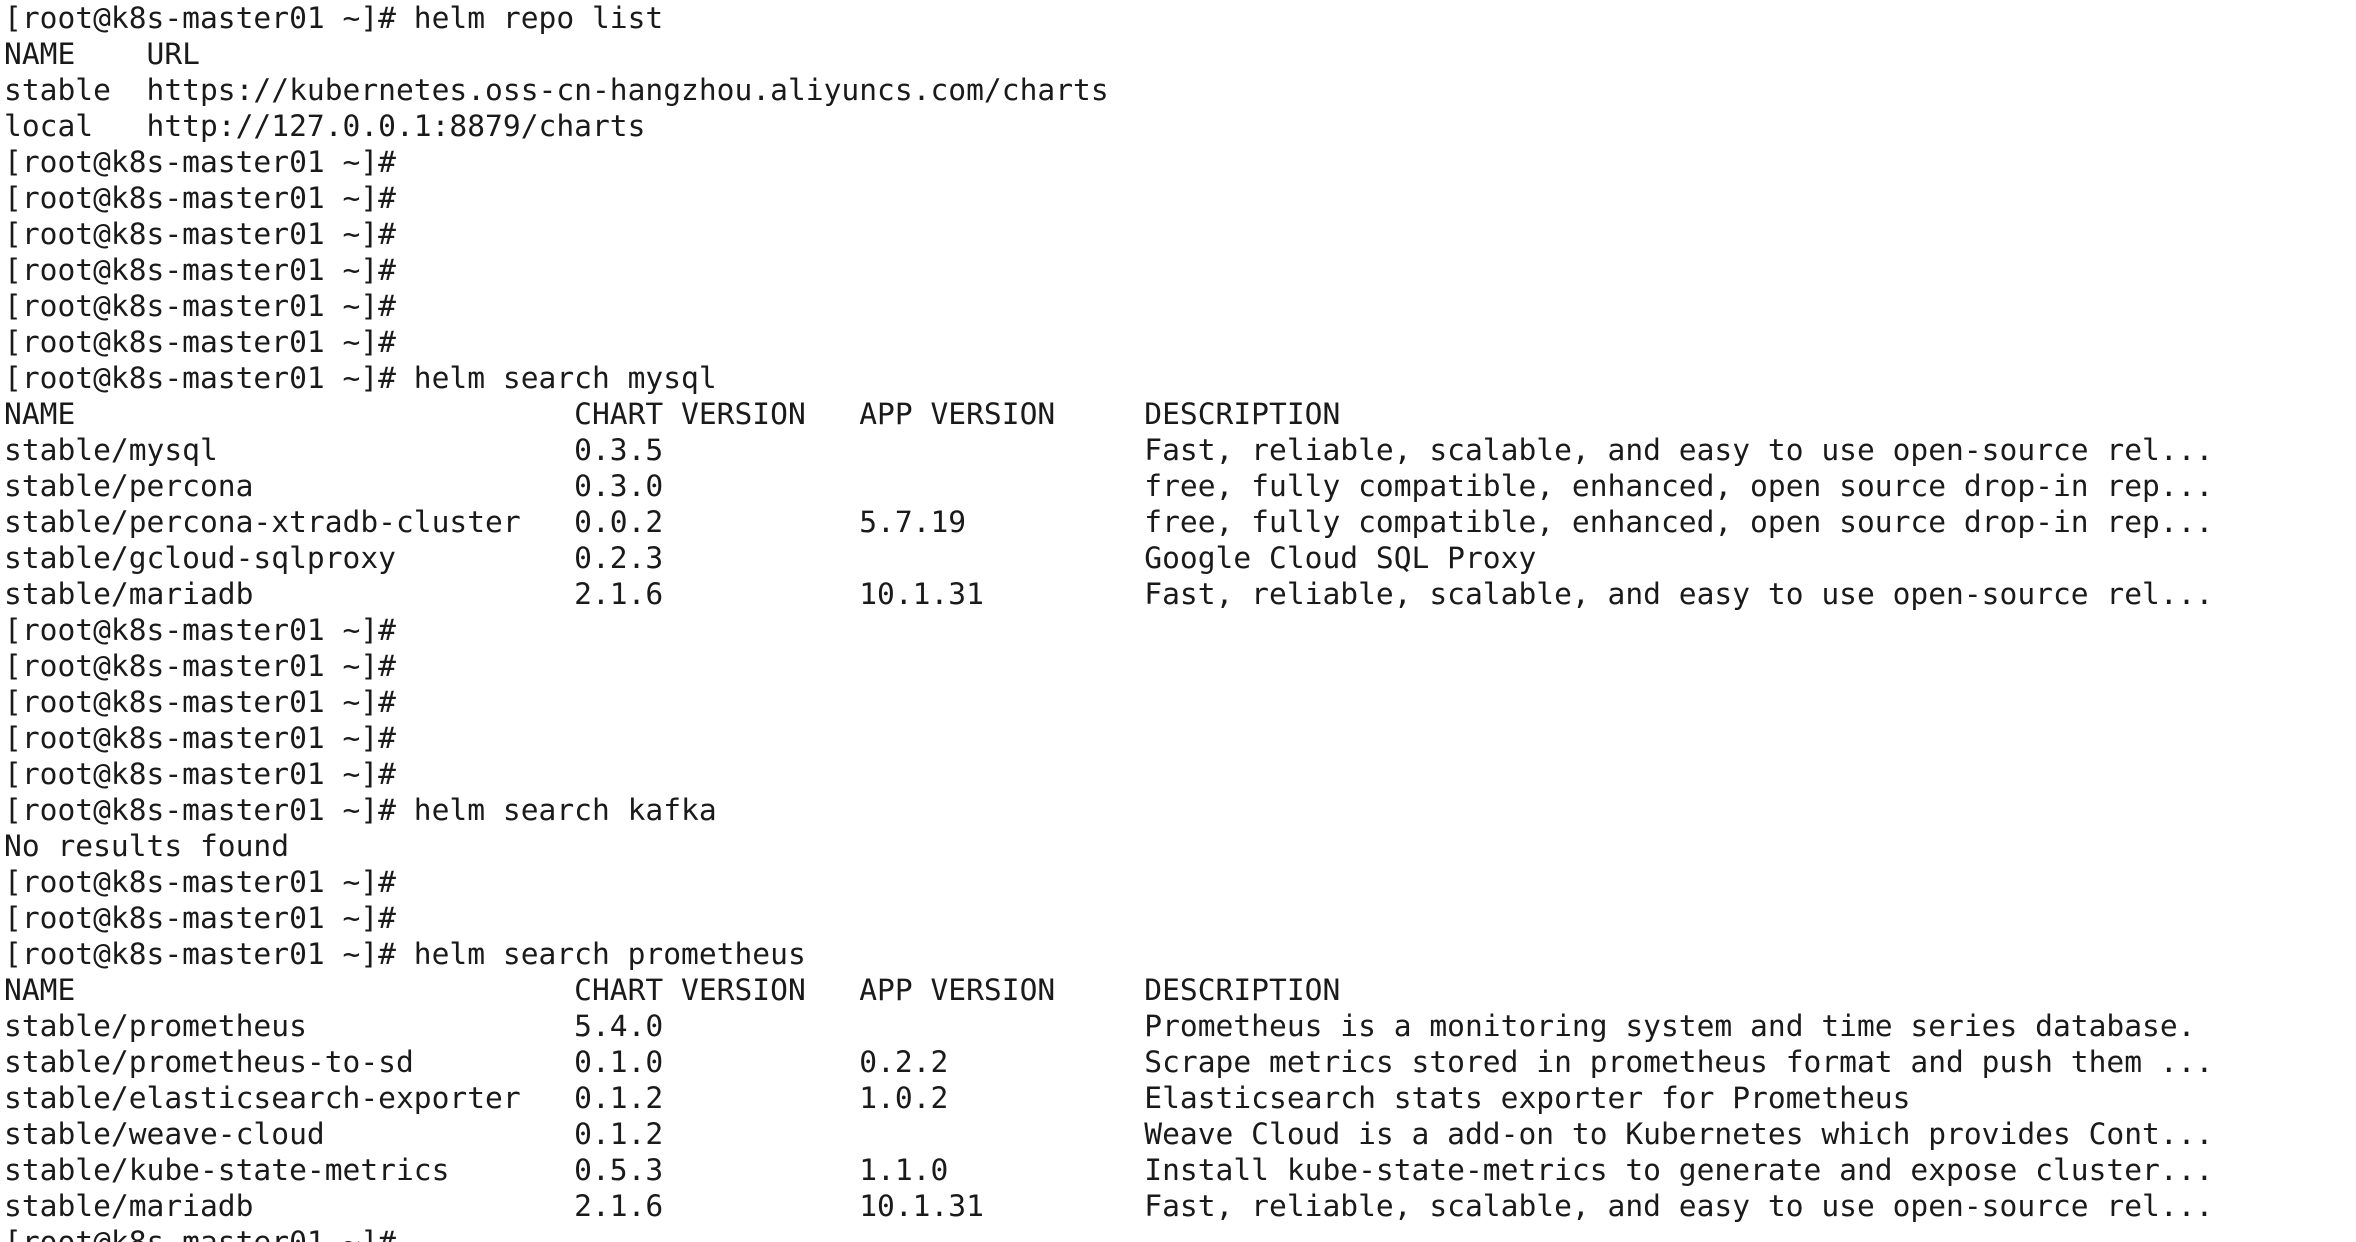  What do you see at coordinates (334, 18) in the screenshot?
I see `command-line: [root@k8s-master01 ~]# helm repo list` at bounding box center [334, 18].